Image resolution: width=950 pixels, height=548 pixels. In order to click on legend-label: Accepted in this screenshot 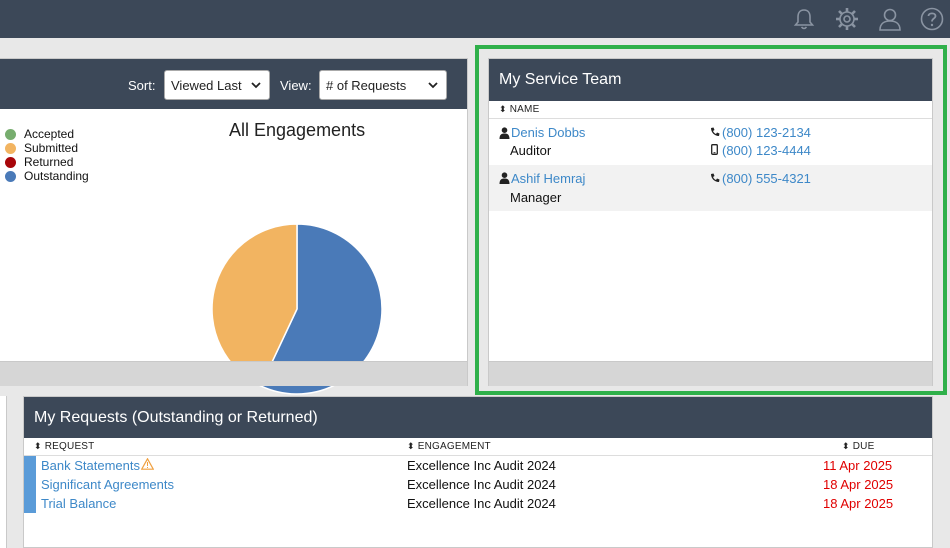, I will do `click(49, 134)`.